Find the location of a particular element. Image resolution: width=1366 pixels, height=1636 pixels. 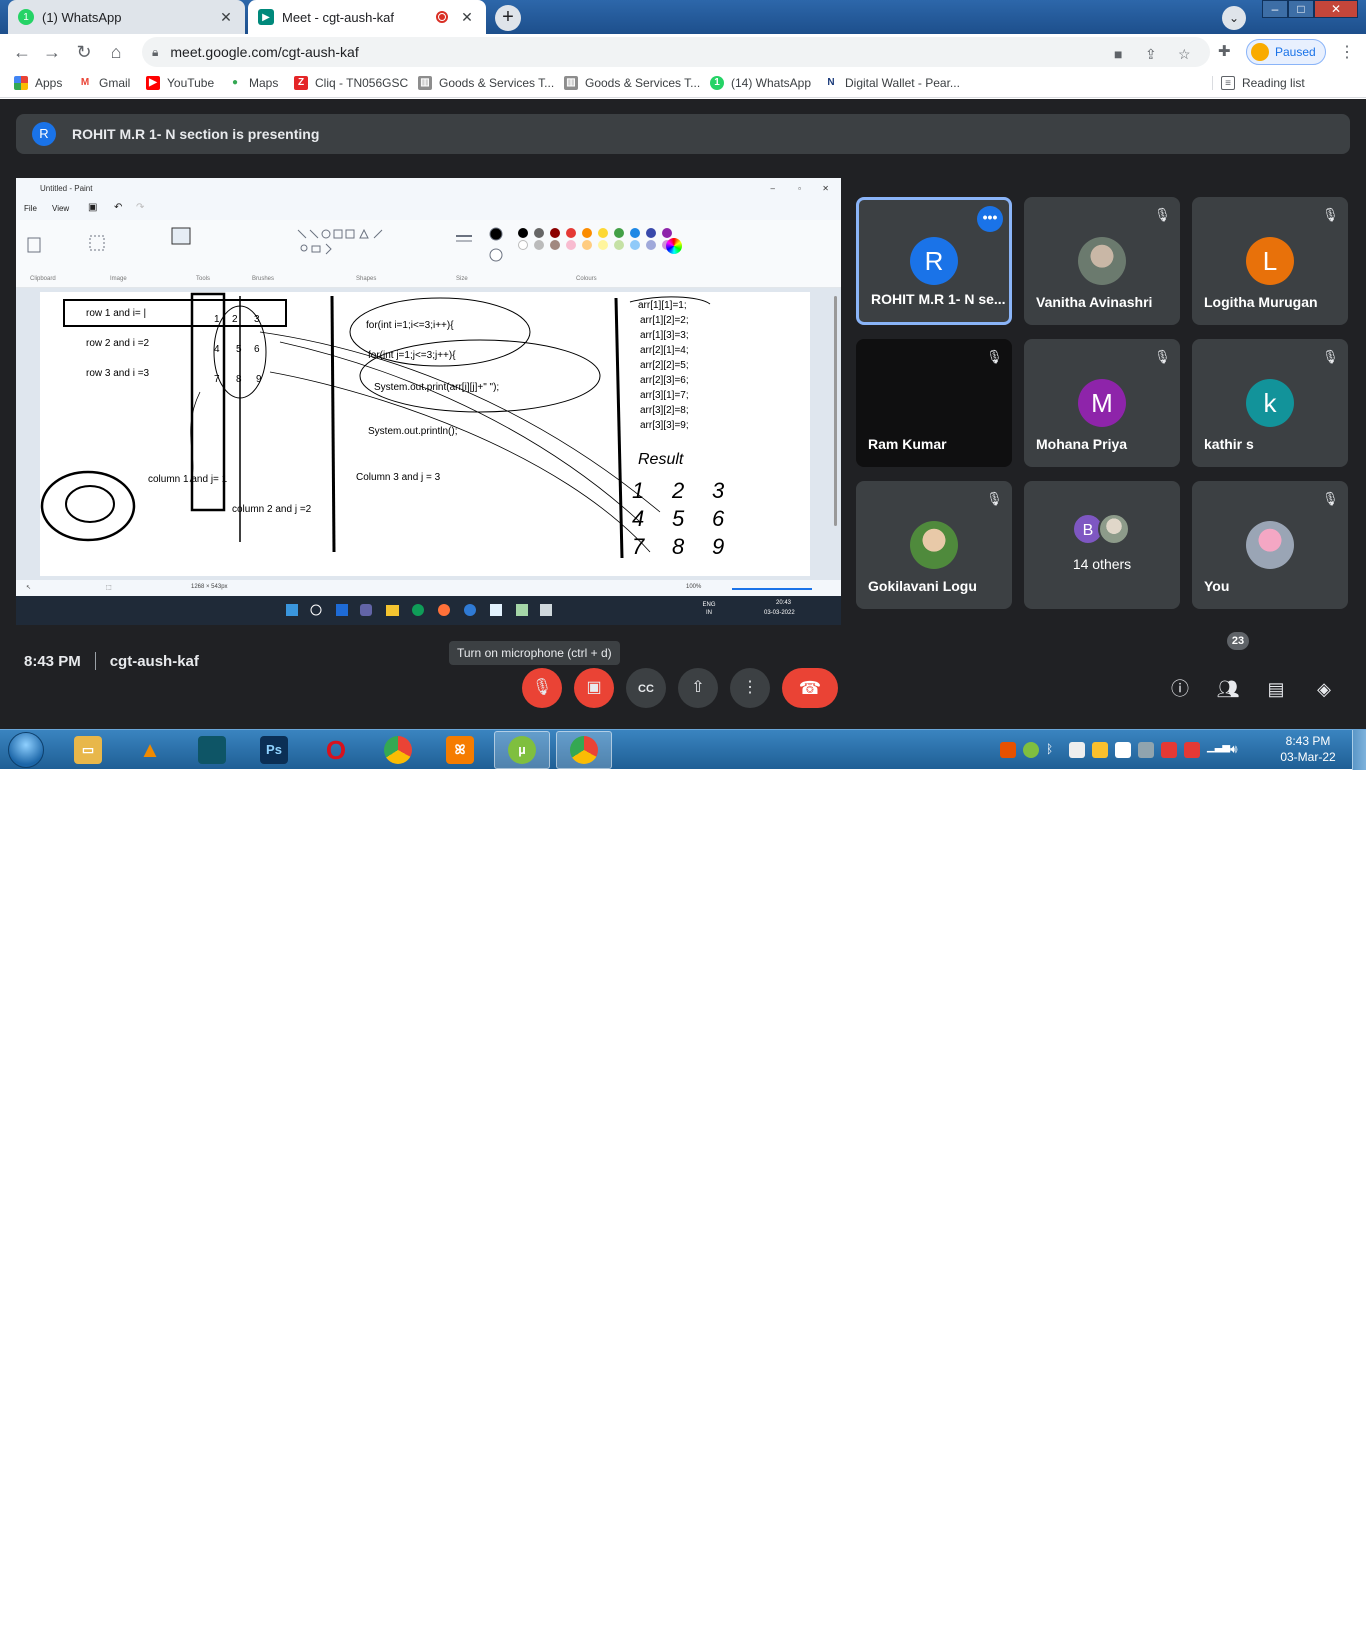

participant-tile-kathir: k 🎙︎ kathir s is located at coordinates (1270, 403).